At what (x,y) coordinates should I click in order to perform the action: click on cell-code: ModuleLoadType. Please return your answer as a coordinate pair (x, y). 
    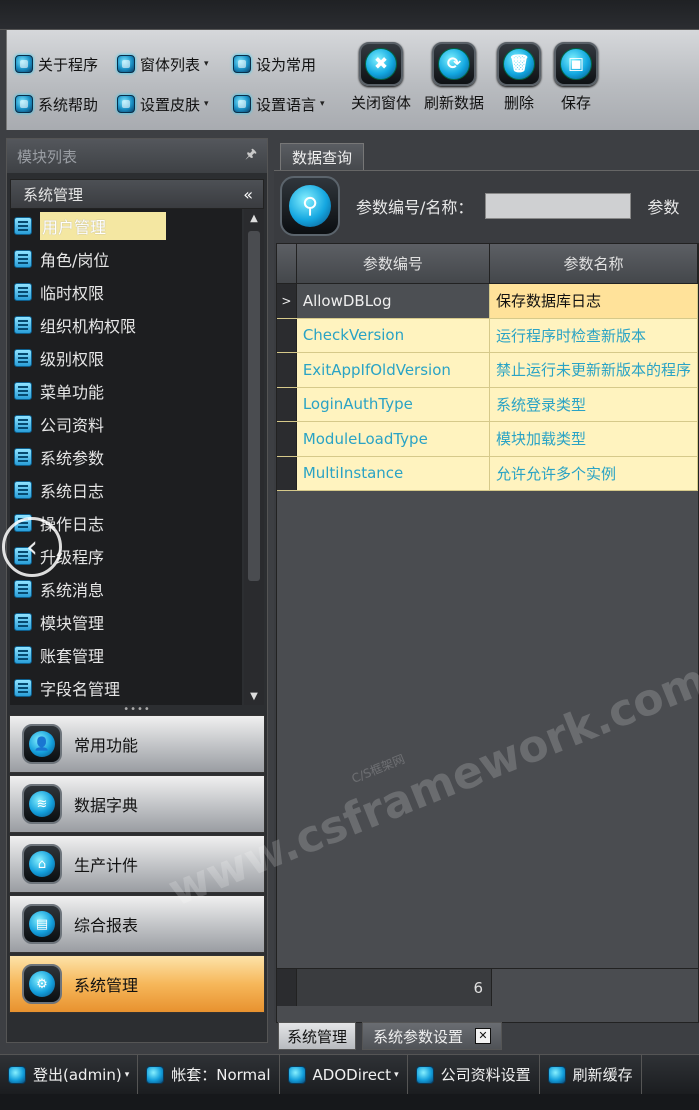
    Looking at the image, I should click on (393, 439).